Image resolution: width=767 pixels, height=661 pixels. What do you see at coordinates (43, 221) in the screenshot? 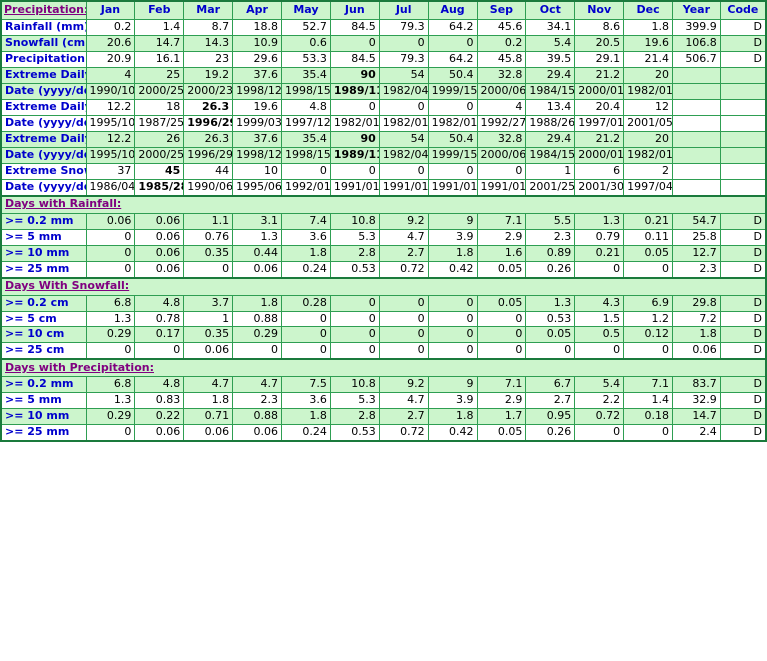
I see `row-label-rainfall-ge-0-2-mm: >= 0.2 mm` at bounding box center [43, 221].